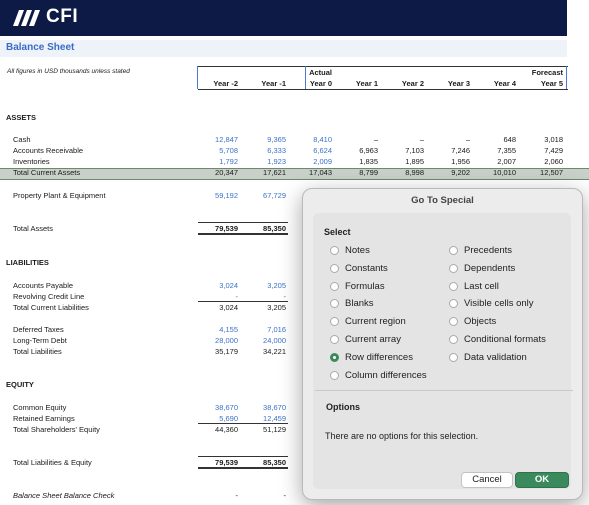 The image size is (589, 505). I want to click on option-blanks: Blanks, so click(352, 303).